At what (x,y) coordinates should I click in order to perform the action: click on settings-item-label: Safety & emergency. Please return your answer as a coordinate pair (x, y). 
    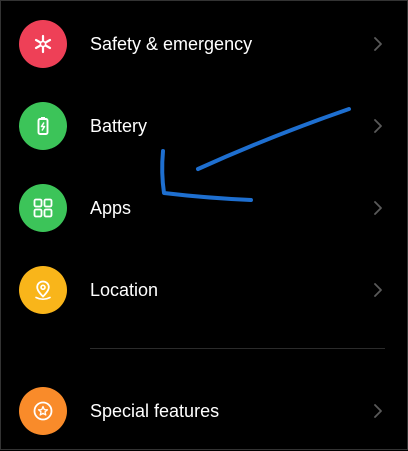
    Looking at the image, I should click on (171, 44).